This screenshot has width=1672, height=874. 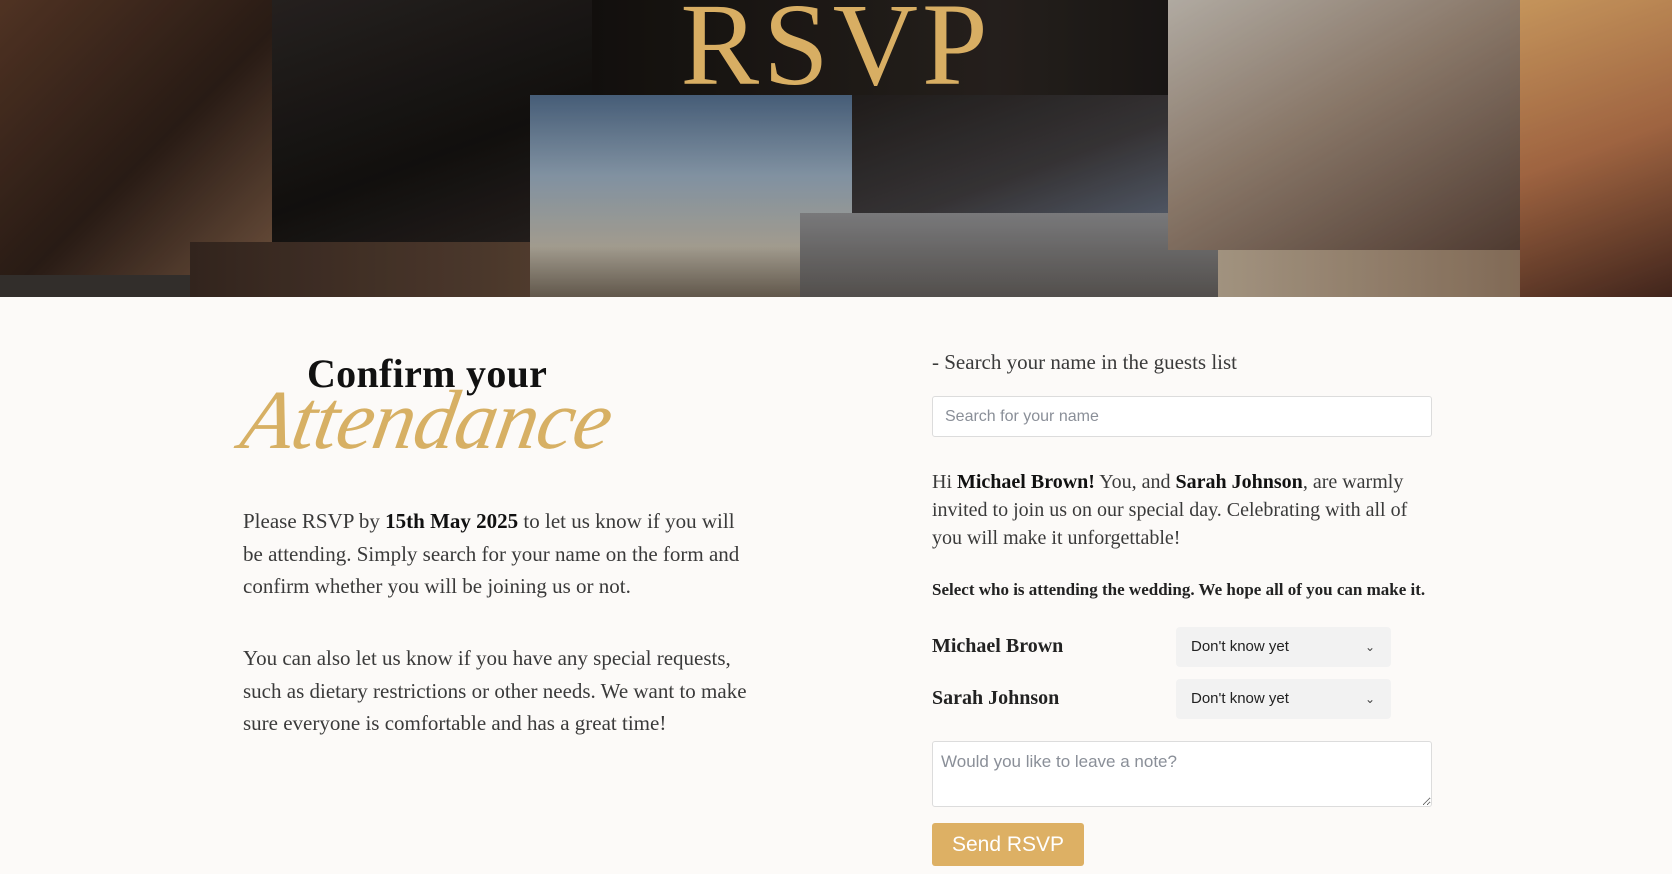 I want to click on rsvp-deadline: 15th May 2025, so click(x=452, y=521).